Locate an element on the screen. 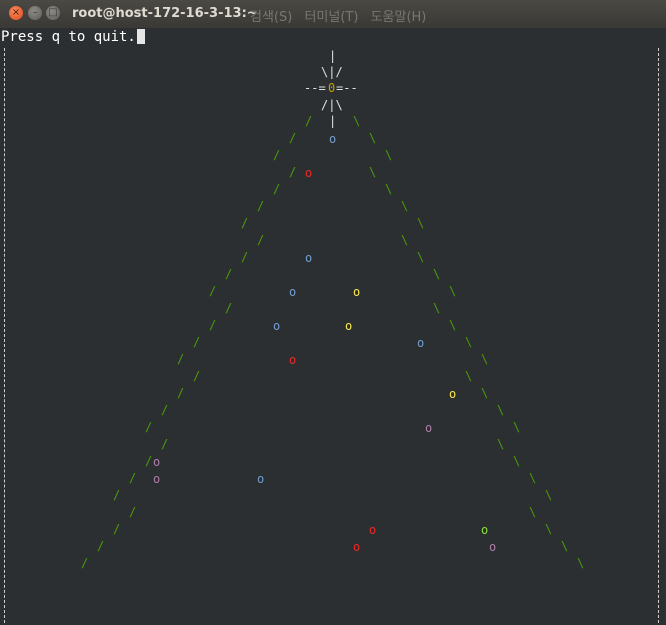 The height and width of the screenshot is (625, 666). star-core: 0 is located at coordinates (332, 88).